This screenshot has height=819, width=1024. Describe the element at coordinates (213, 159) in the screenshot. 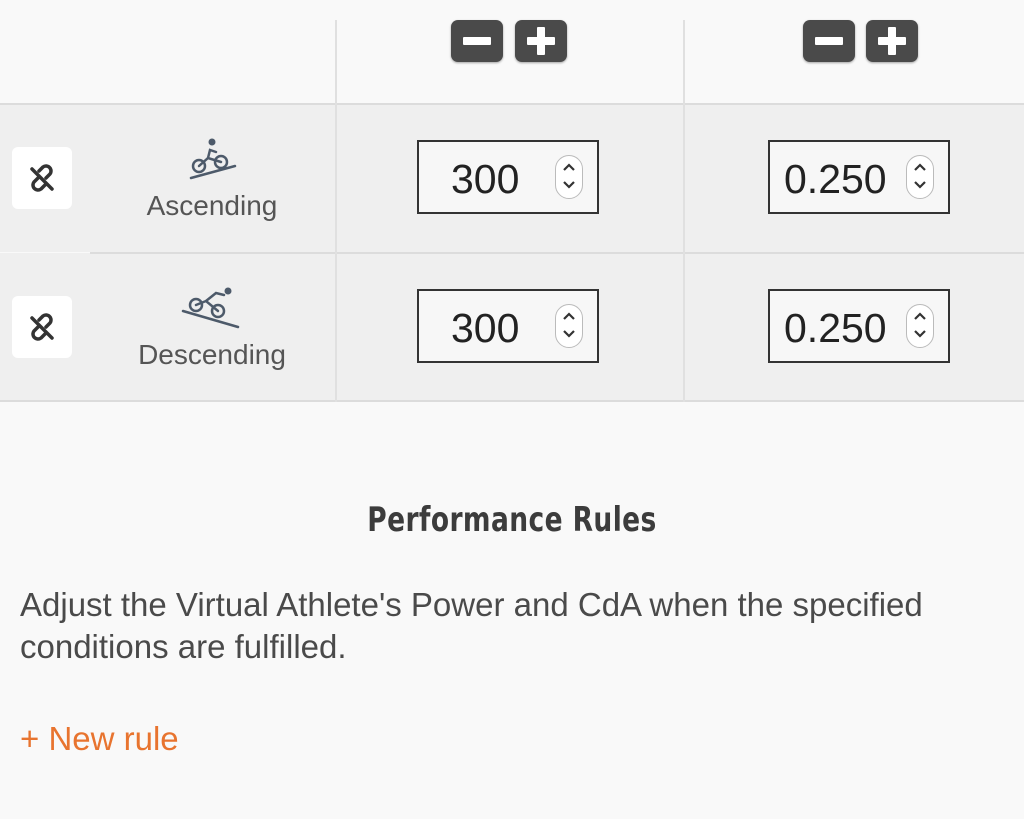

I see `cyclist-ascending-icon` at that location.